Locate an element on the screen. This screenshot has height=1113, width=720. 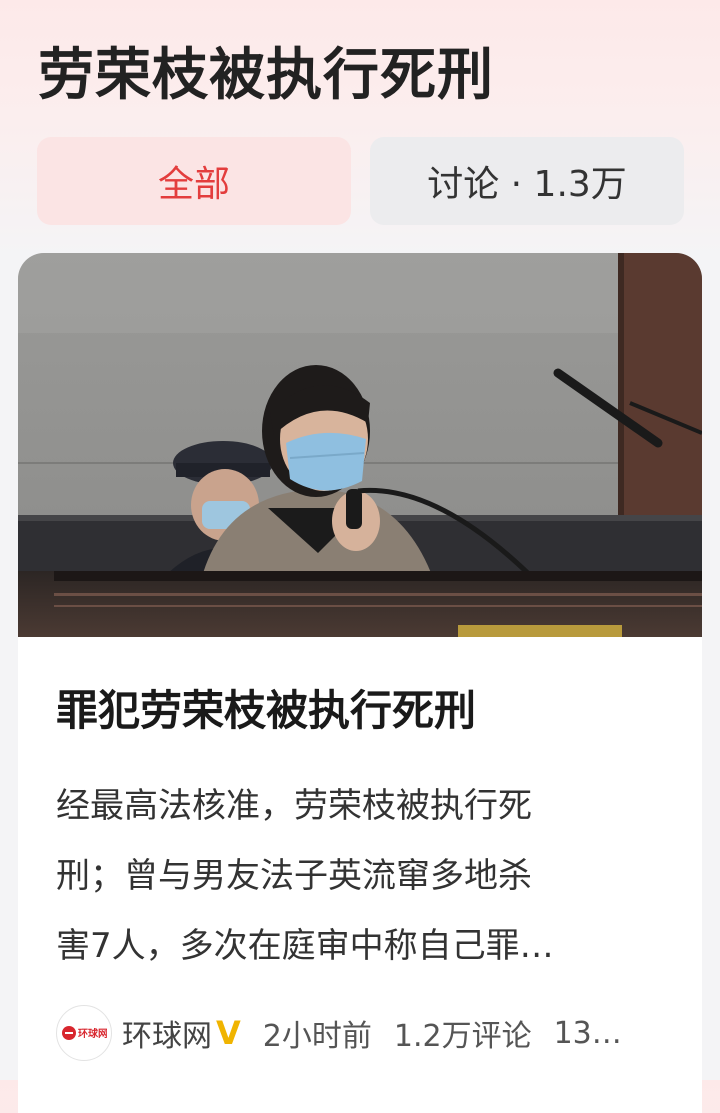
source-logo-icon: 环球网 is located at coordinates (84, 1033).